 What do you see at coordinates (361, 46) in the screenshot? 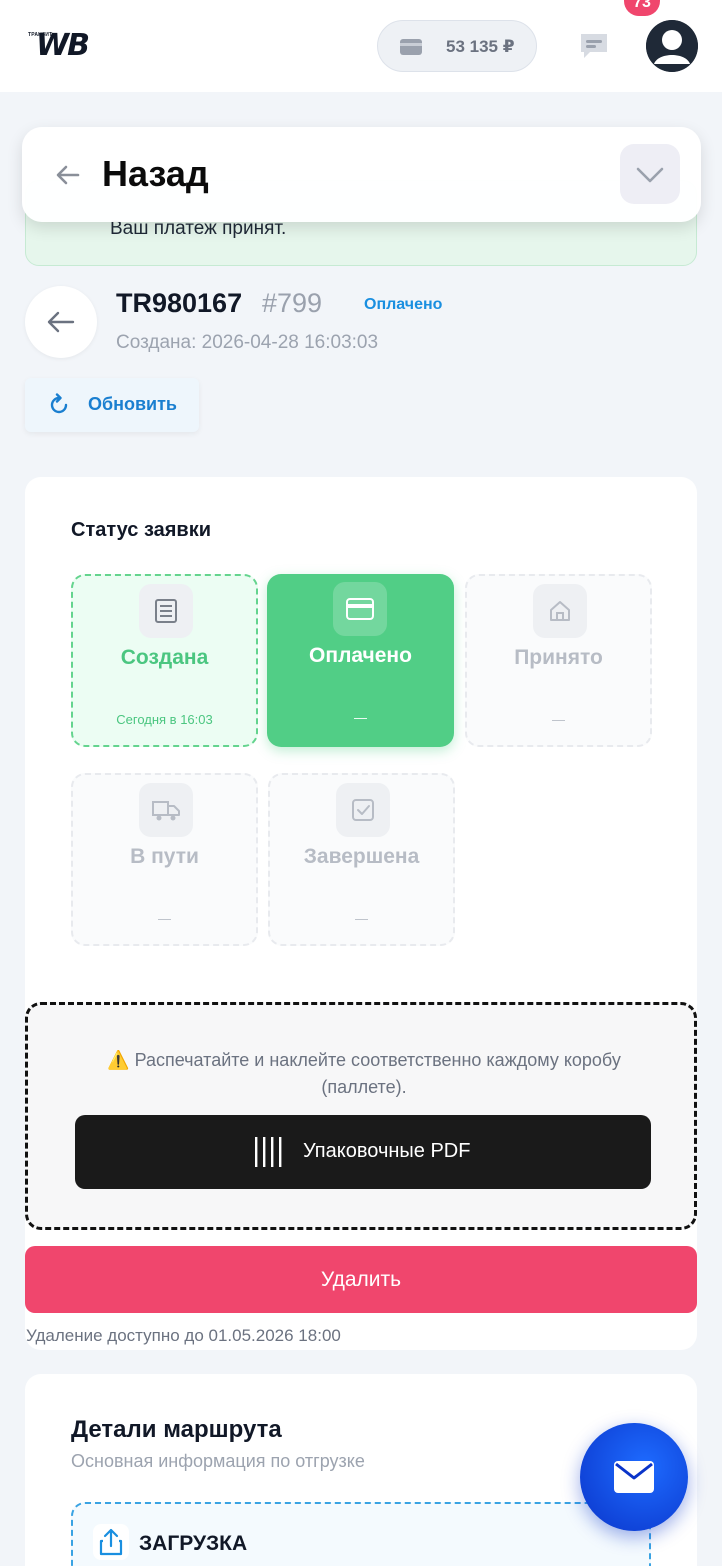
I see `top-bar: ТРАНЗИТ WB 53 135 ₽ 73` at bounding box center [361, 46].